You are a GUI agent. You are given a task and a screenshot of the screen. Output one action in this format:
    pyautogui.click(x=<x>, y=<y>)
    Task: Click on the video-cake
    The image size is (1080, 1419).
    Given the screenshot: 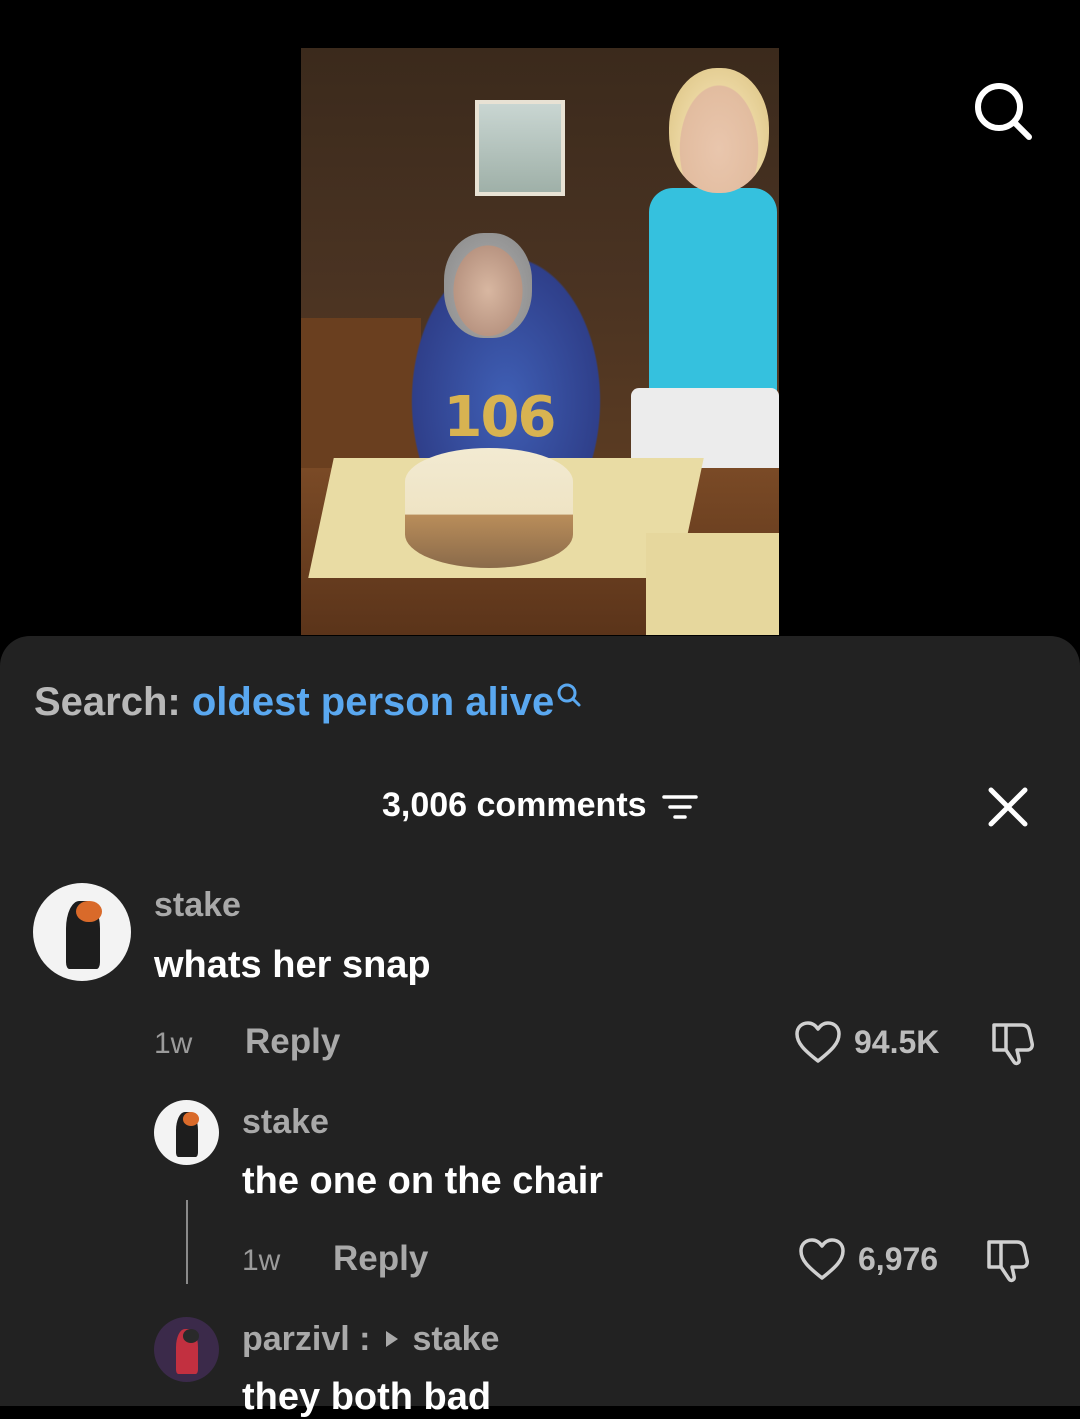 What is the action you would take?
    pyautogui.click(x=489, y=508)
    